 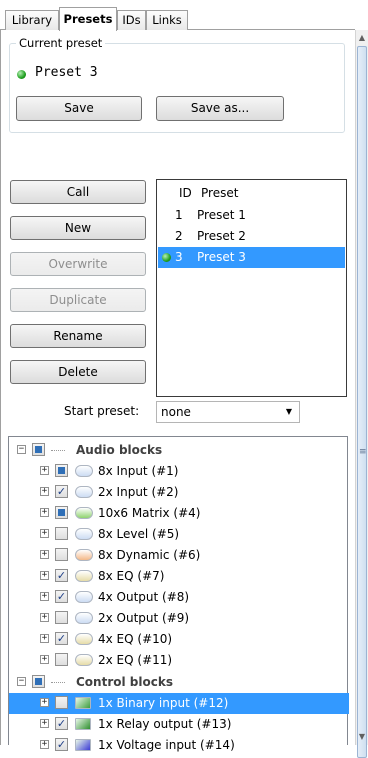 What do you see at coordinates (166, 745) in the screenshot?
I see `tree-item-label: 1x Voltage input (#14)` at bounding box center [166, 745].